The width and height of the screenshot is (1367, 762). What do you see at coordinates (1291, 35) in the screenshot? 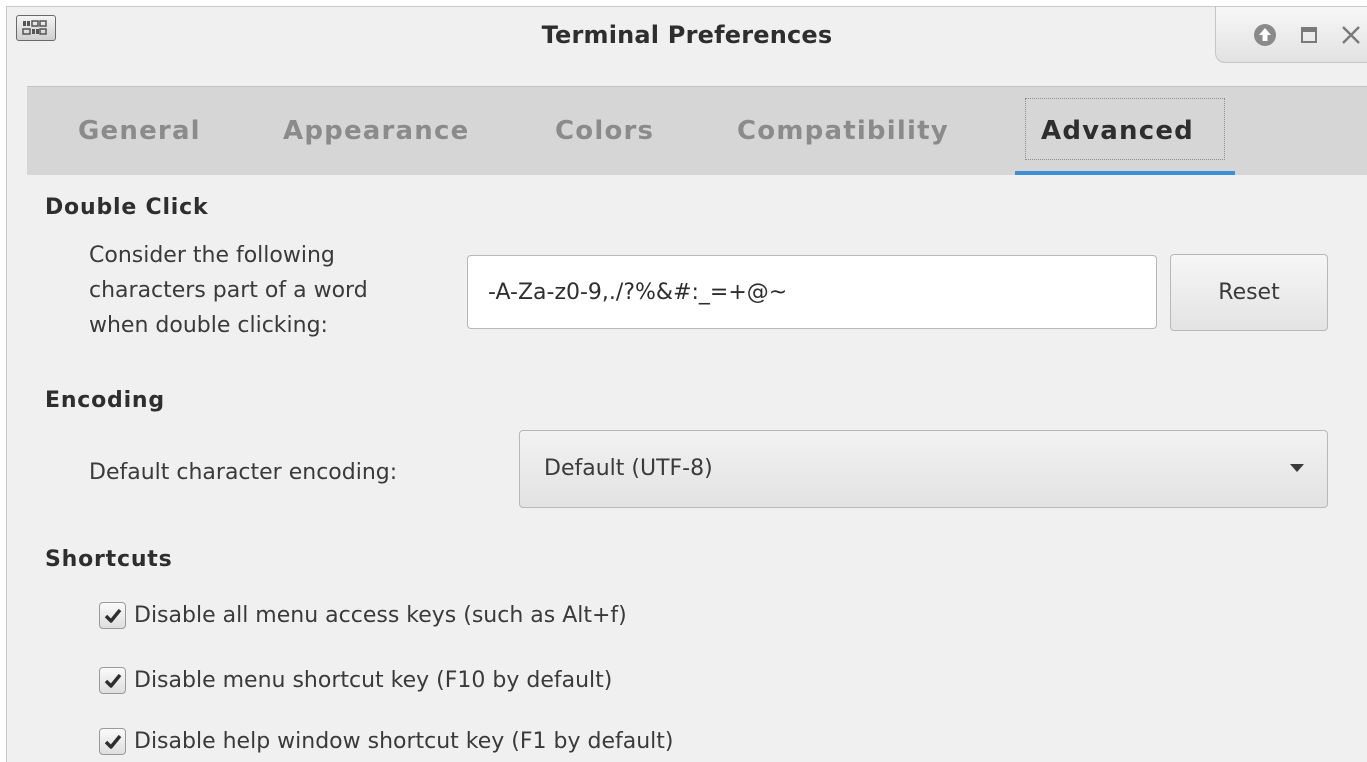
I see `window-controls` at bounding box center [1291, 35].